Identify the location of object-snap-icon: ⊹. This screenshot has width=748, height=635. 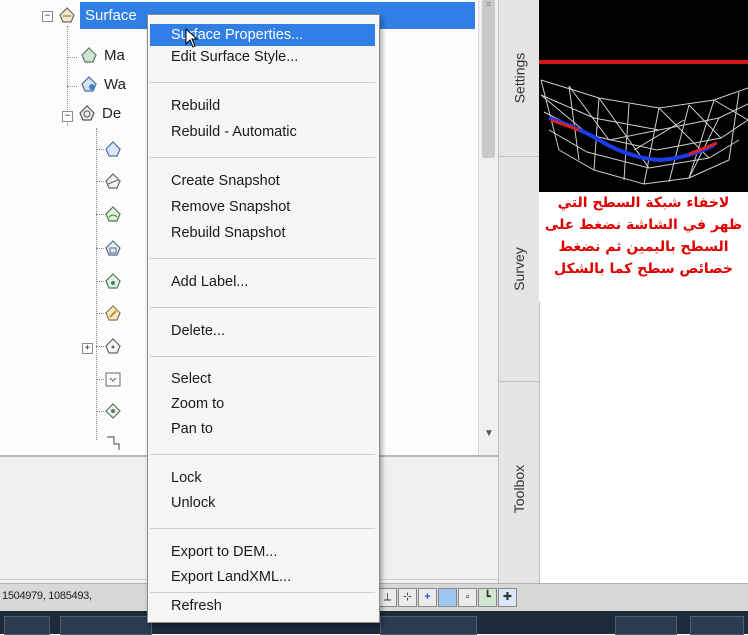
(407, 597).